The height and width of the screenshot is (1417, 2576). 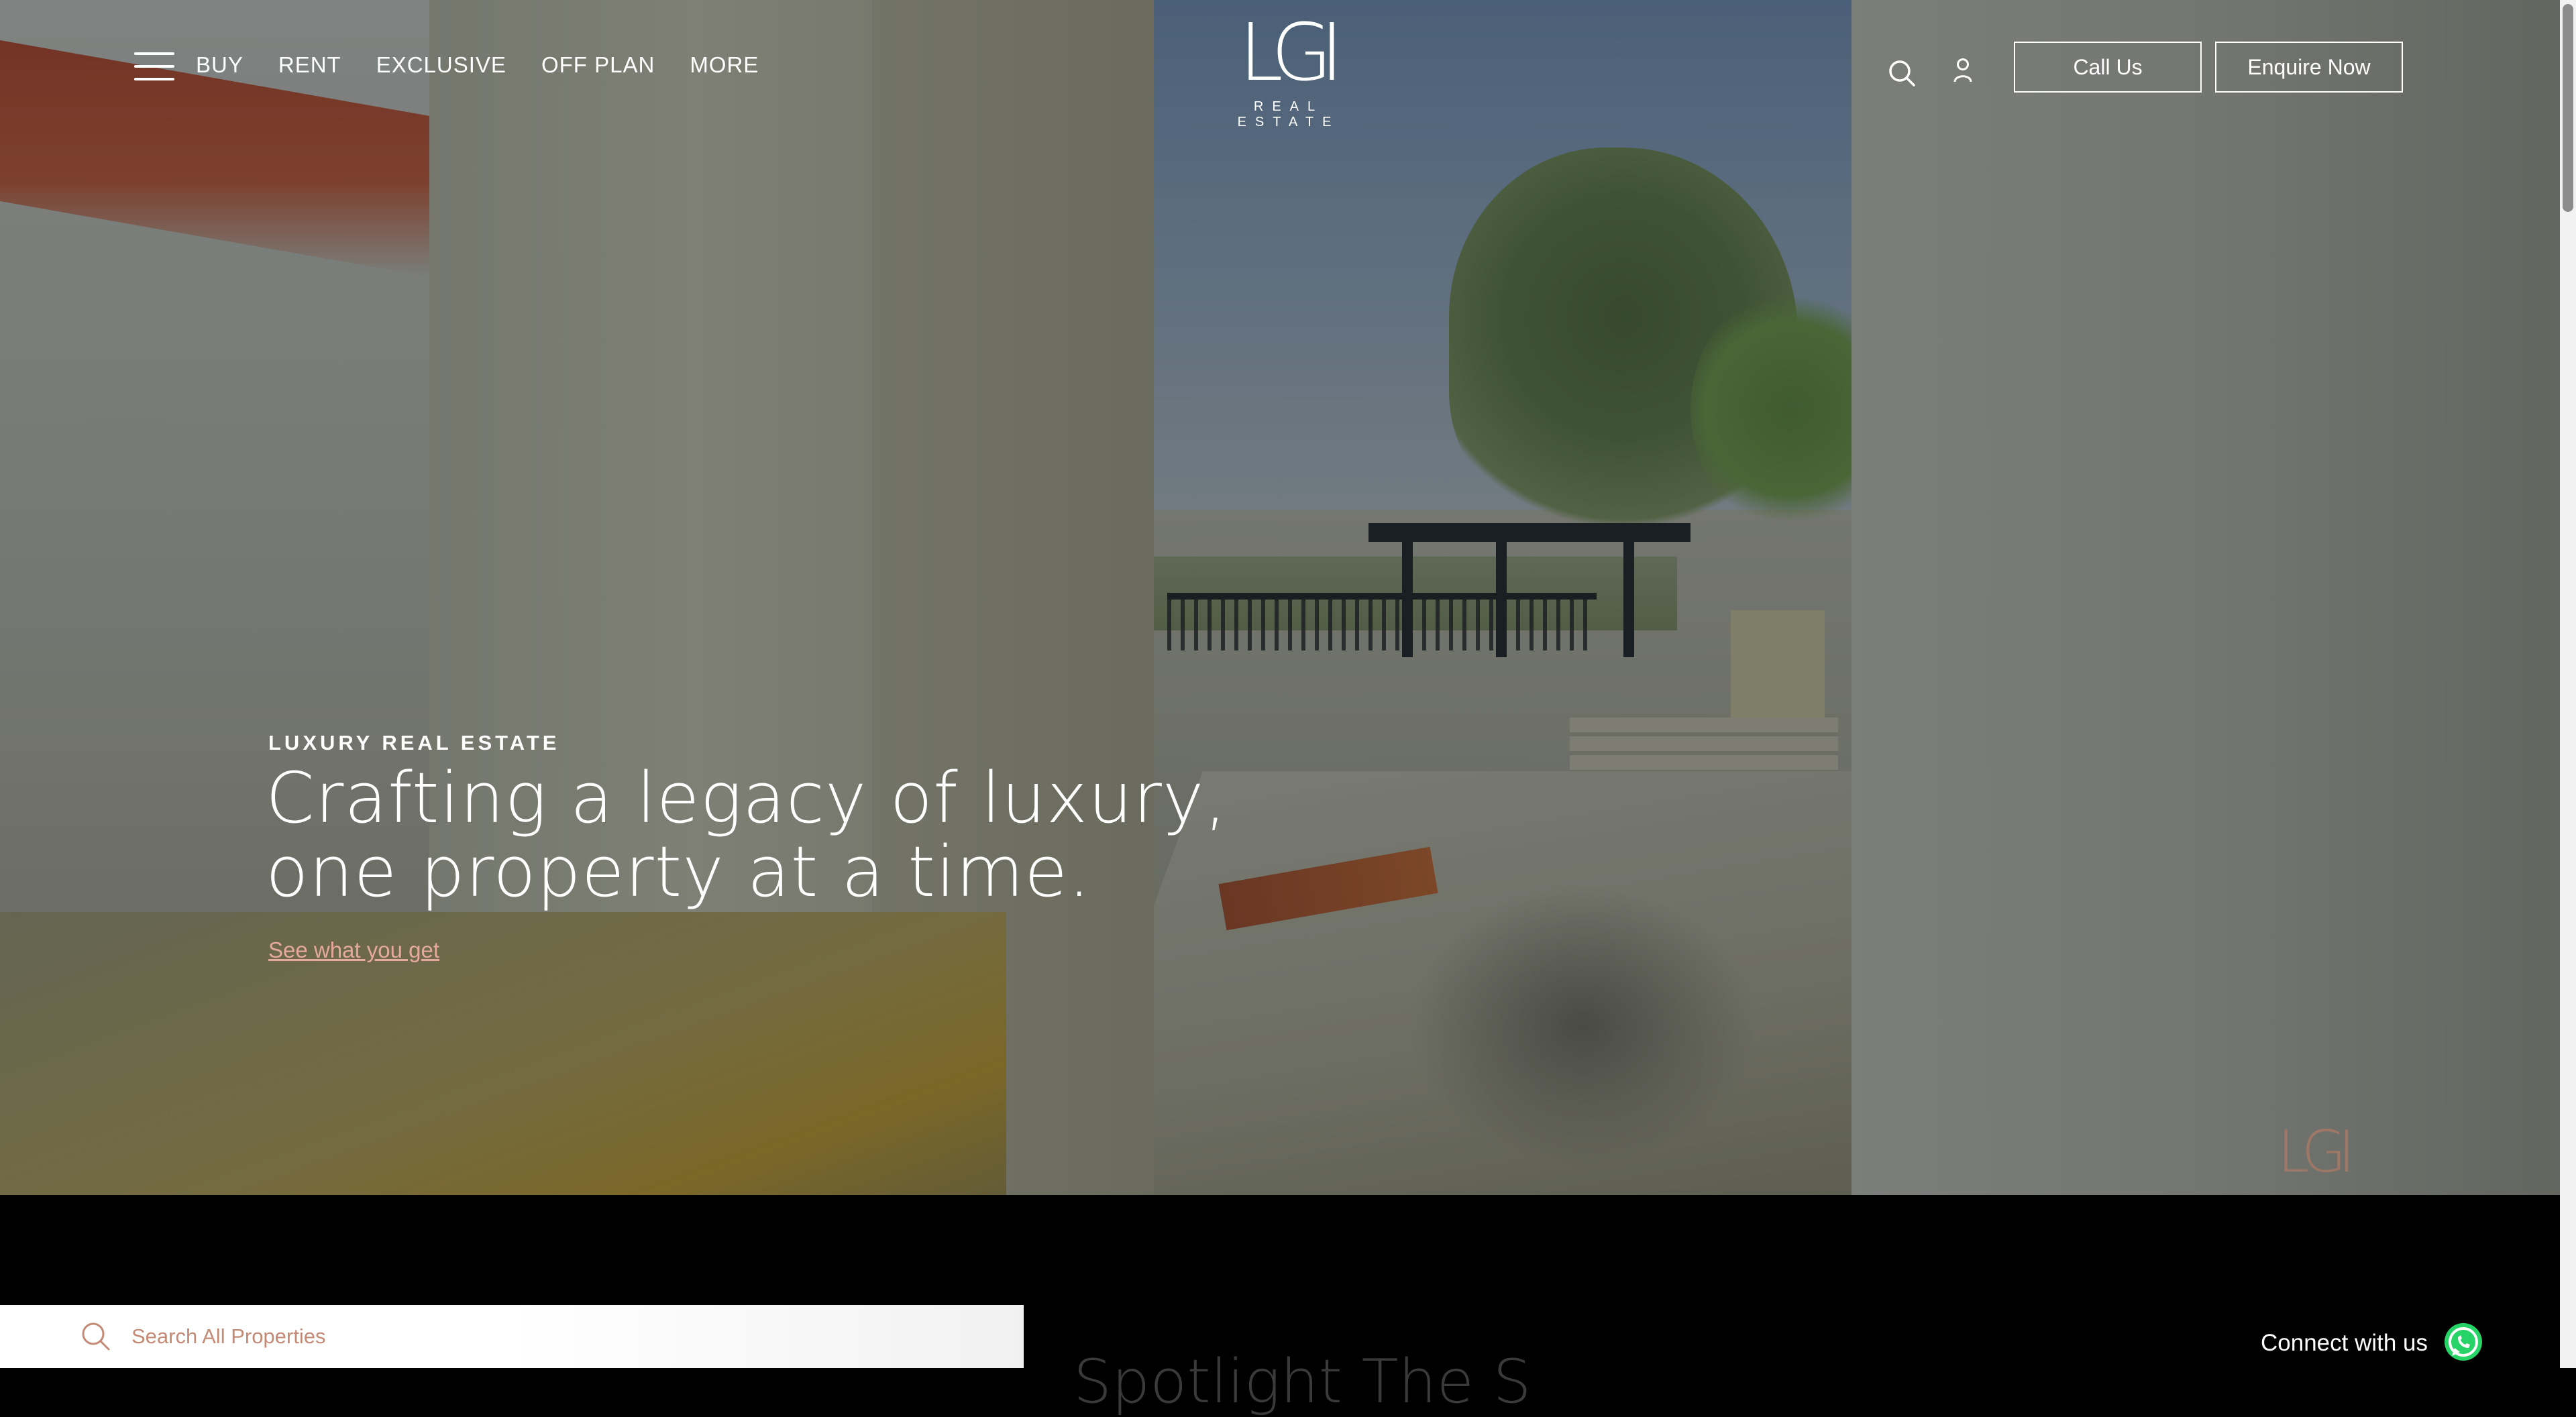 What do you see at coordinates (2568, 108) in the screenshot?
I see `scrollbar-thumb` at bounding box center [2568, 108].